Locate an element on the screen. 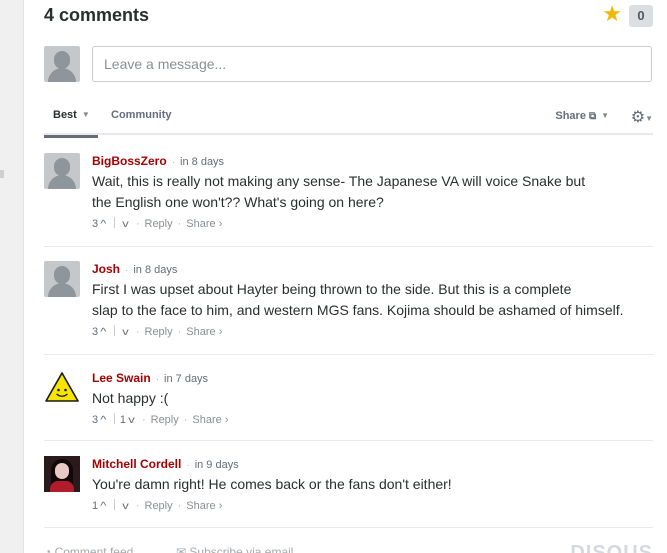  comment-count: 4 comments is located at coordinates (97, 15).